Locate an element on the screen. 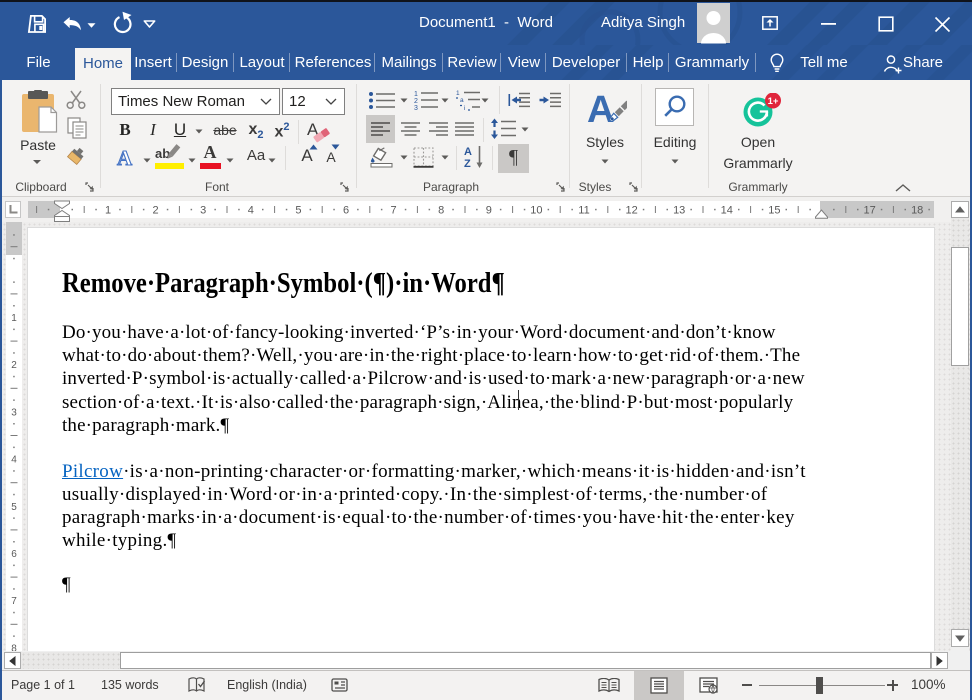 The height and width of the screenshot is (700, 972). svg-text: 9 is located at coordinates (489, 211).